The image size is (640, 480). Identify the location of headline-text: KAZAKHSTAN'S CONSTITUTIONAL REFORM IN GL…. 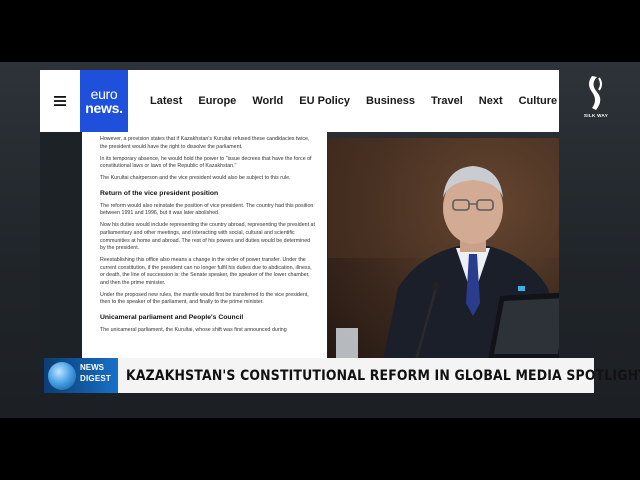
(383, 375).